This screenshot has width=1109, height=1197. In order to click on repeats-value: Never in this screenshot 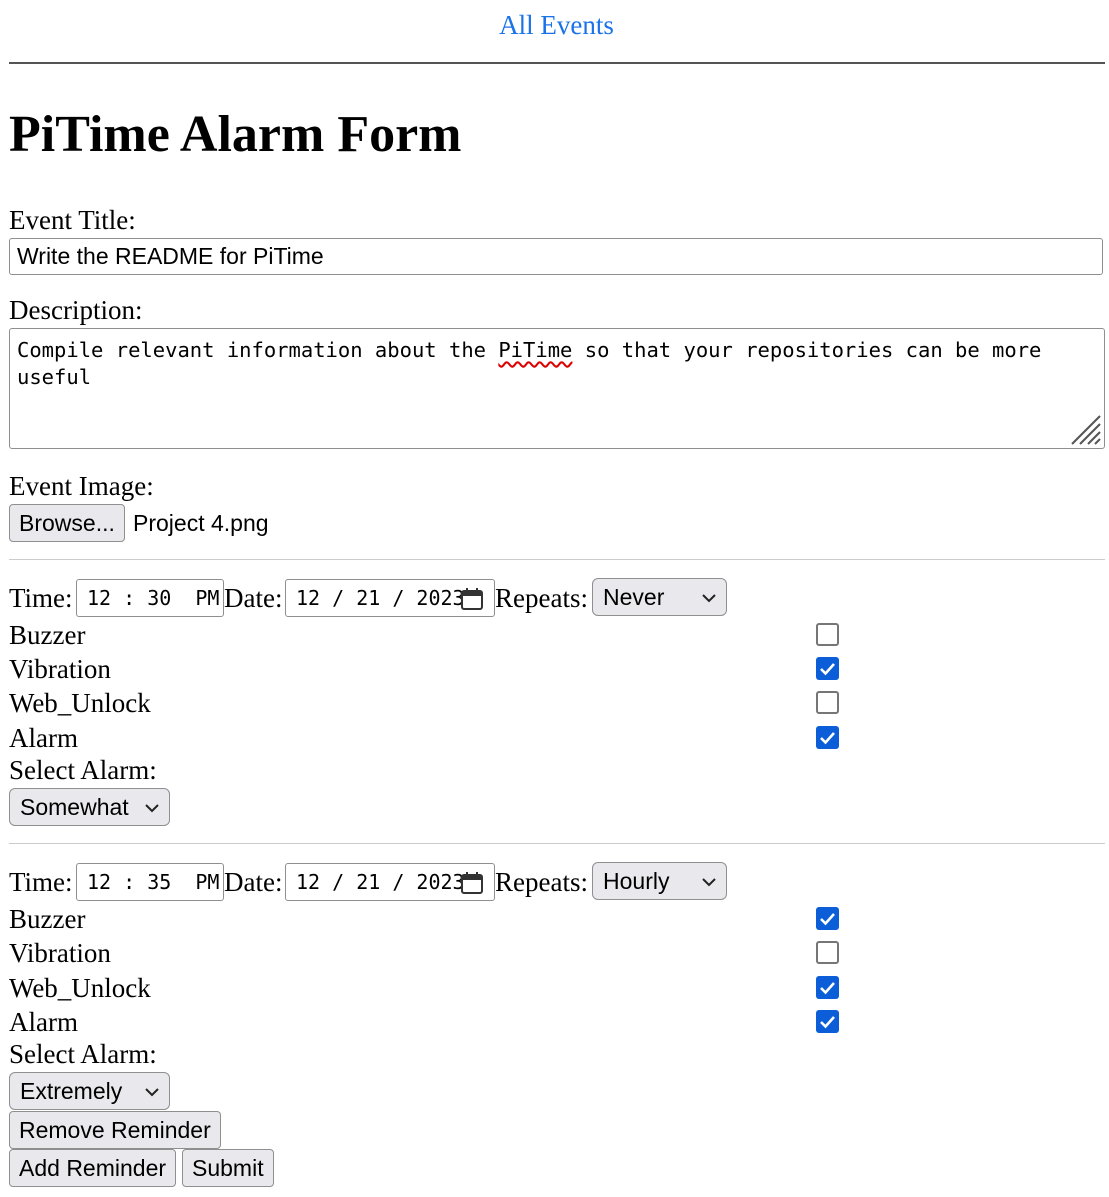, I will do `click(634, 597)`.